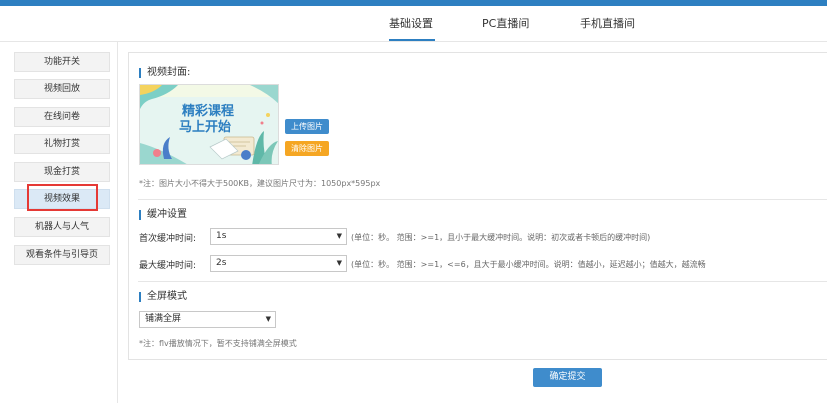 The image size is (827, 403). What do you see at coordinates (62, 227) in the screenshot?
I see `sidebar-item-robot-popularity: 机器人与人气` at bounding box center [62, 227].